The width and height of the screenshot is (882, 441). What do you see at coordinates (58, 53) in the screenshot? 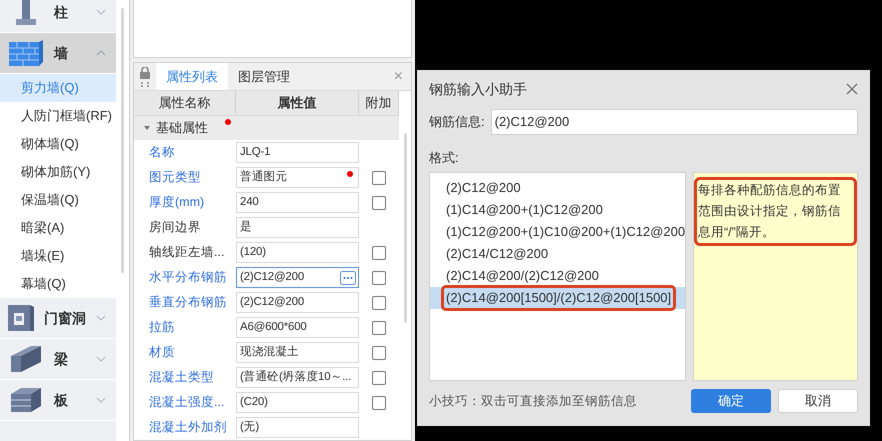
I see `category-header: 墙` at bounding box center [58, 53].